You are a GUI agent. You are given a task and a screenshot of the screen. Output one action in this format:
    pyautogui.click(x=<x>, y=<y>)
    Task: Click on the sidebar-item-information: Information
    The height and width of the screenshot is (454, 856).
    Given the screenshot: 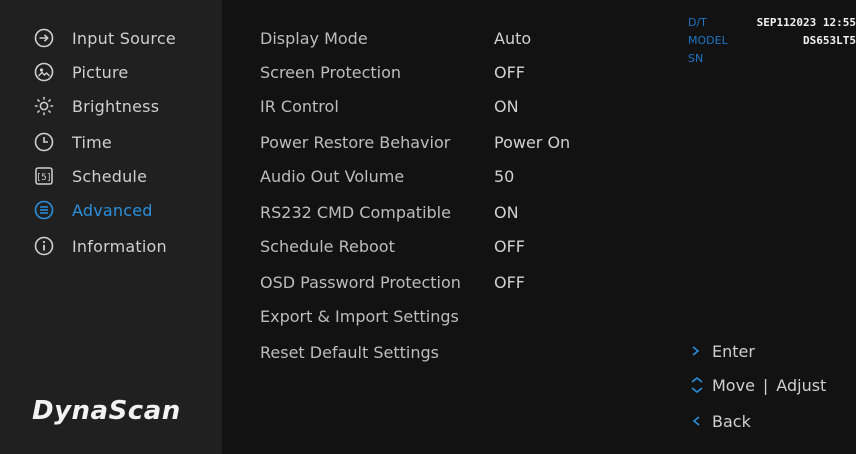 What is the action you would take?
    pyautogui.click(x=117, y=246)
    